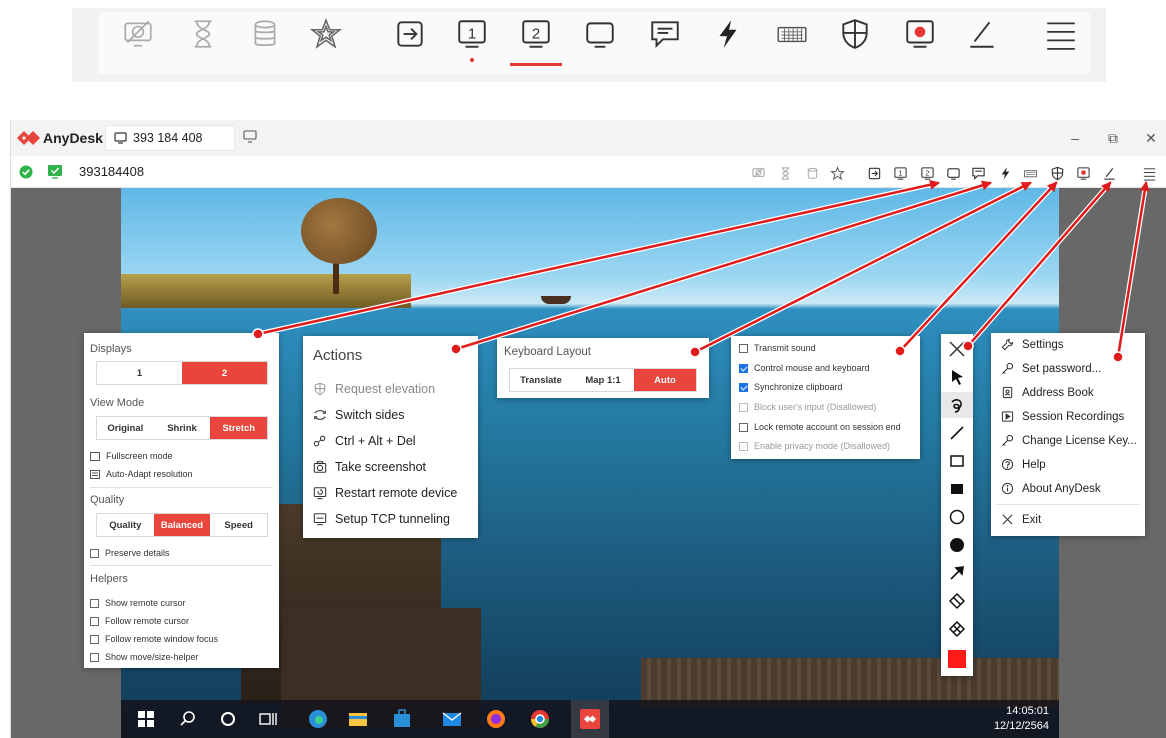 This screenshot has height=738, width=1166. What do you see at coordinates (1113, 138) in the screenshot?
I see `restore-button: ⧉` at bounding box center [1113, 138].